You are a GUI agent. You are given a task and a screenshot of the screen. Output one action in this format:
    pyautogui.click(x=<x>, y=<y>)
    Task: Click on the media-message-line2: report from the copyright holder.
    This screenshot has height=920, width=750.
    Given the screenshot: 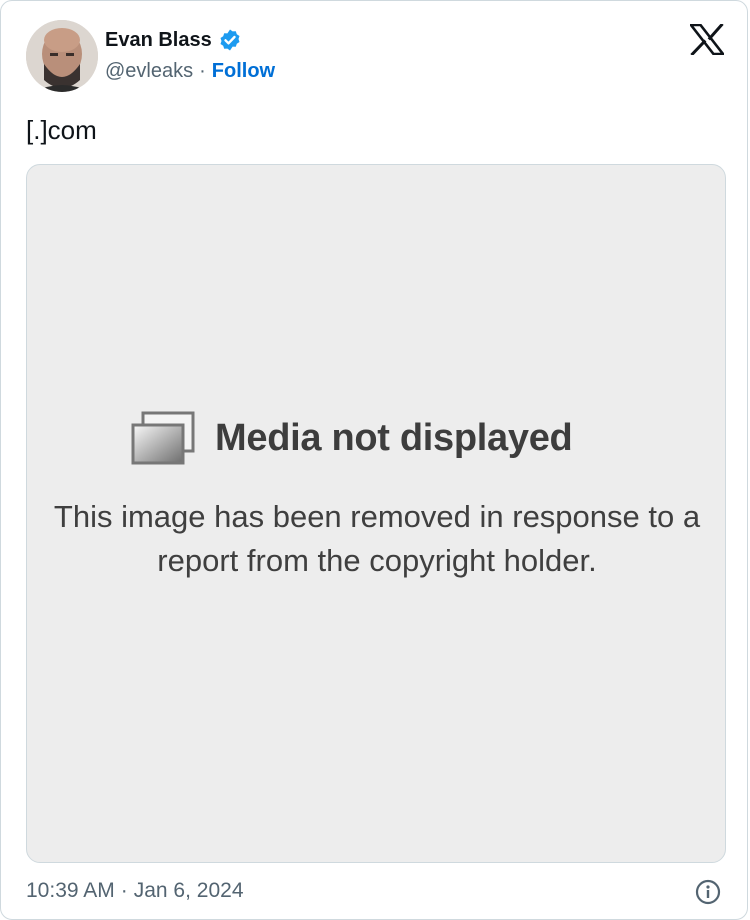 What is the action you would take?
    pyautogui.click(x=377, y=560)
    